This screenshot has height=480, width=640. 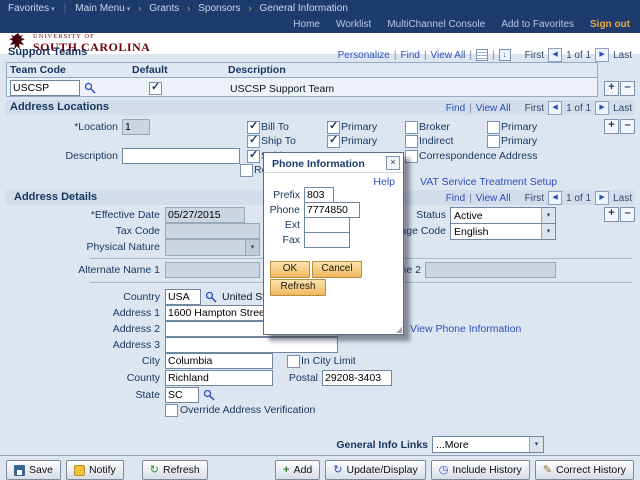 I want to click on add-location-button: +, so click(x=611, y=126).